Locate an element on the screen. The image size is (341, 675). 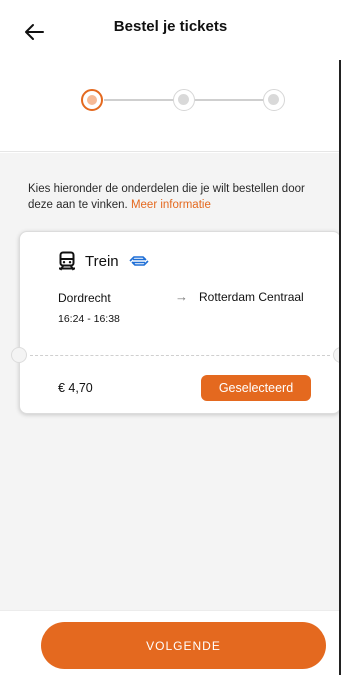
next-button: VOLGENDE is located at coordinates (183, 645).